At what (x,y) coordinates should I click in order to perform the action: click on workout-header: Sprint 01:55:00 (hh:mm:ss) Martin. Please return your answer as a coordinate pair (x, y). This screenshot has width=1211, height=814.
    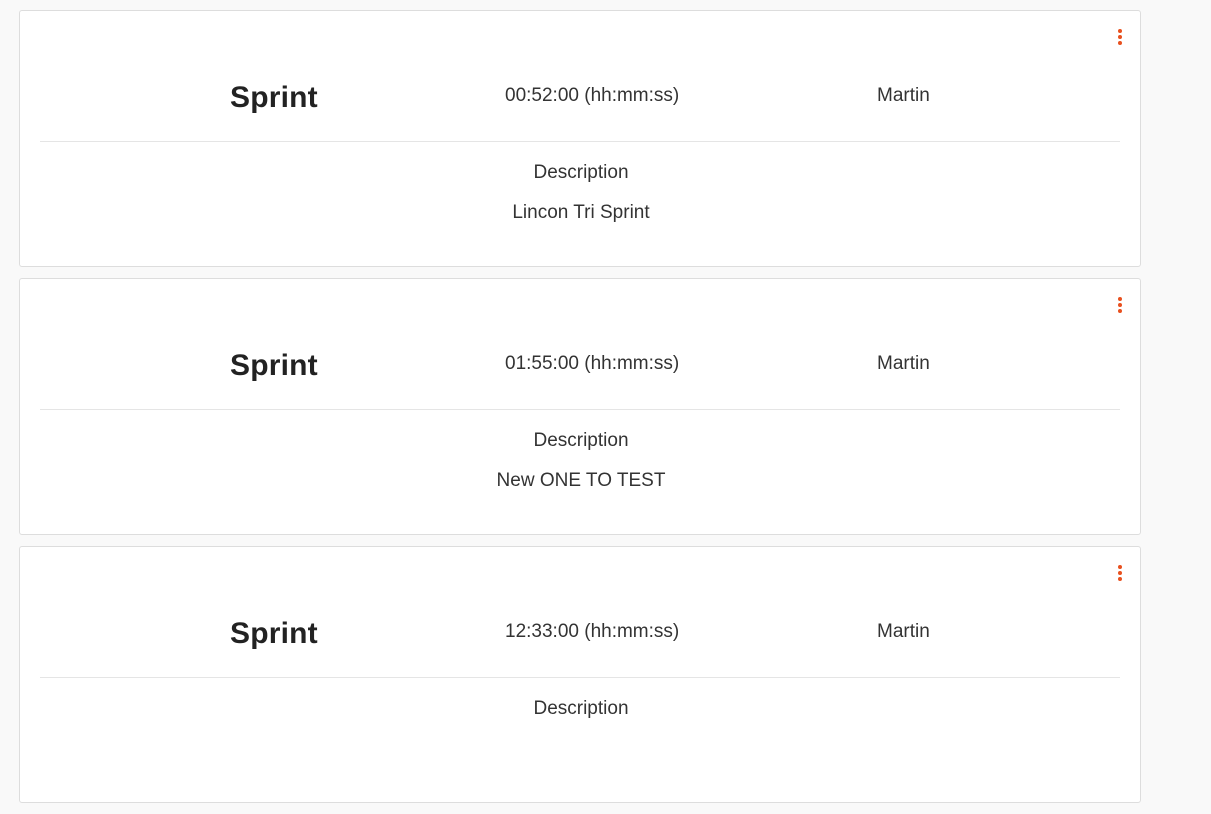
    Looking at the image, I should click on (580, 365).